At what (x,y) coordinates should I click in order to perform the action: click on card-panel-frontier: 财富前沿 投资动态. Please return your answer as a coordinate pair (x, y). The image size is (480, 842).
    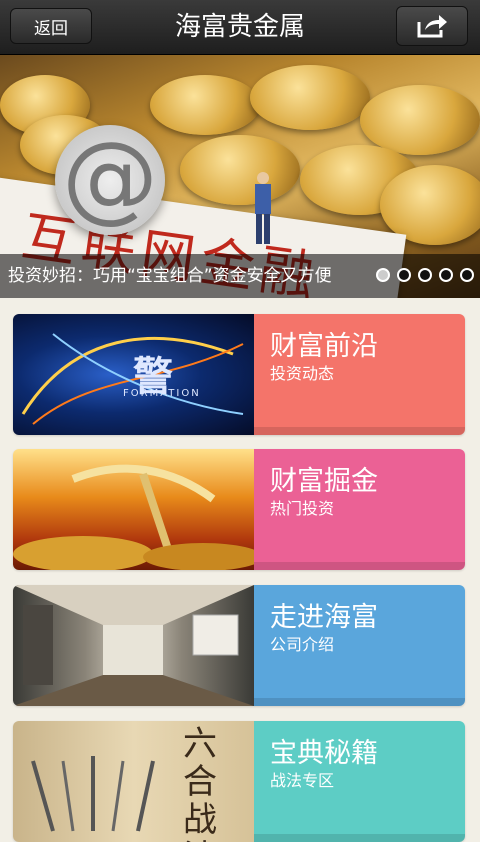
    Looking at the image, I should click on (359, 374).